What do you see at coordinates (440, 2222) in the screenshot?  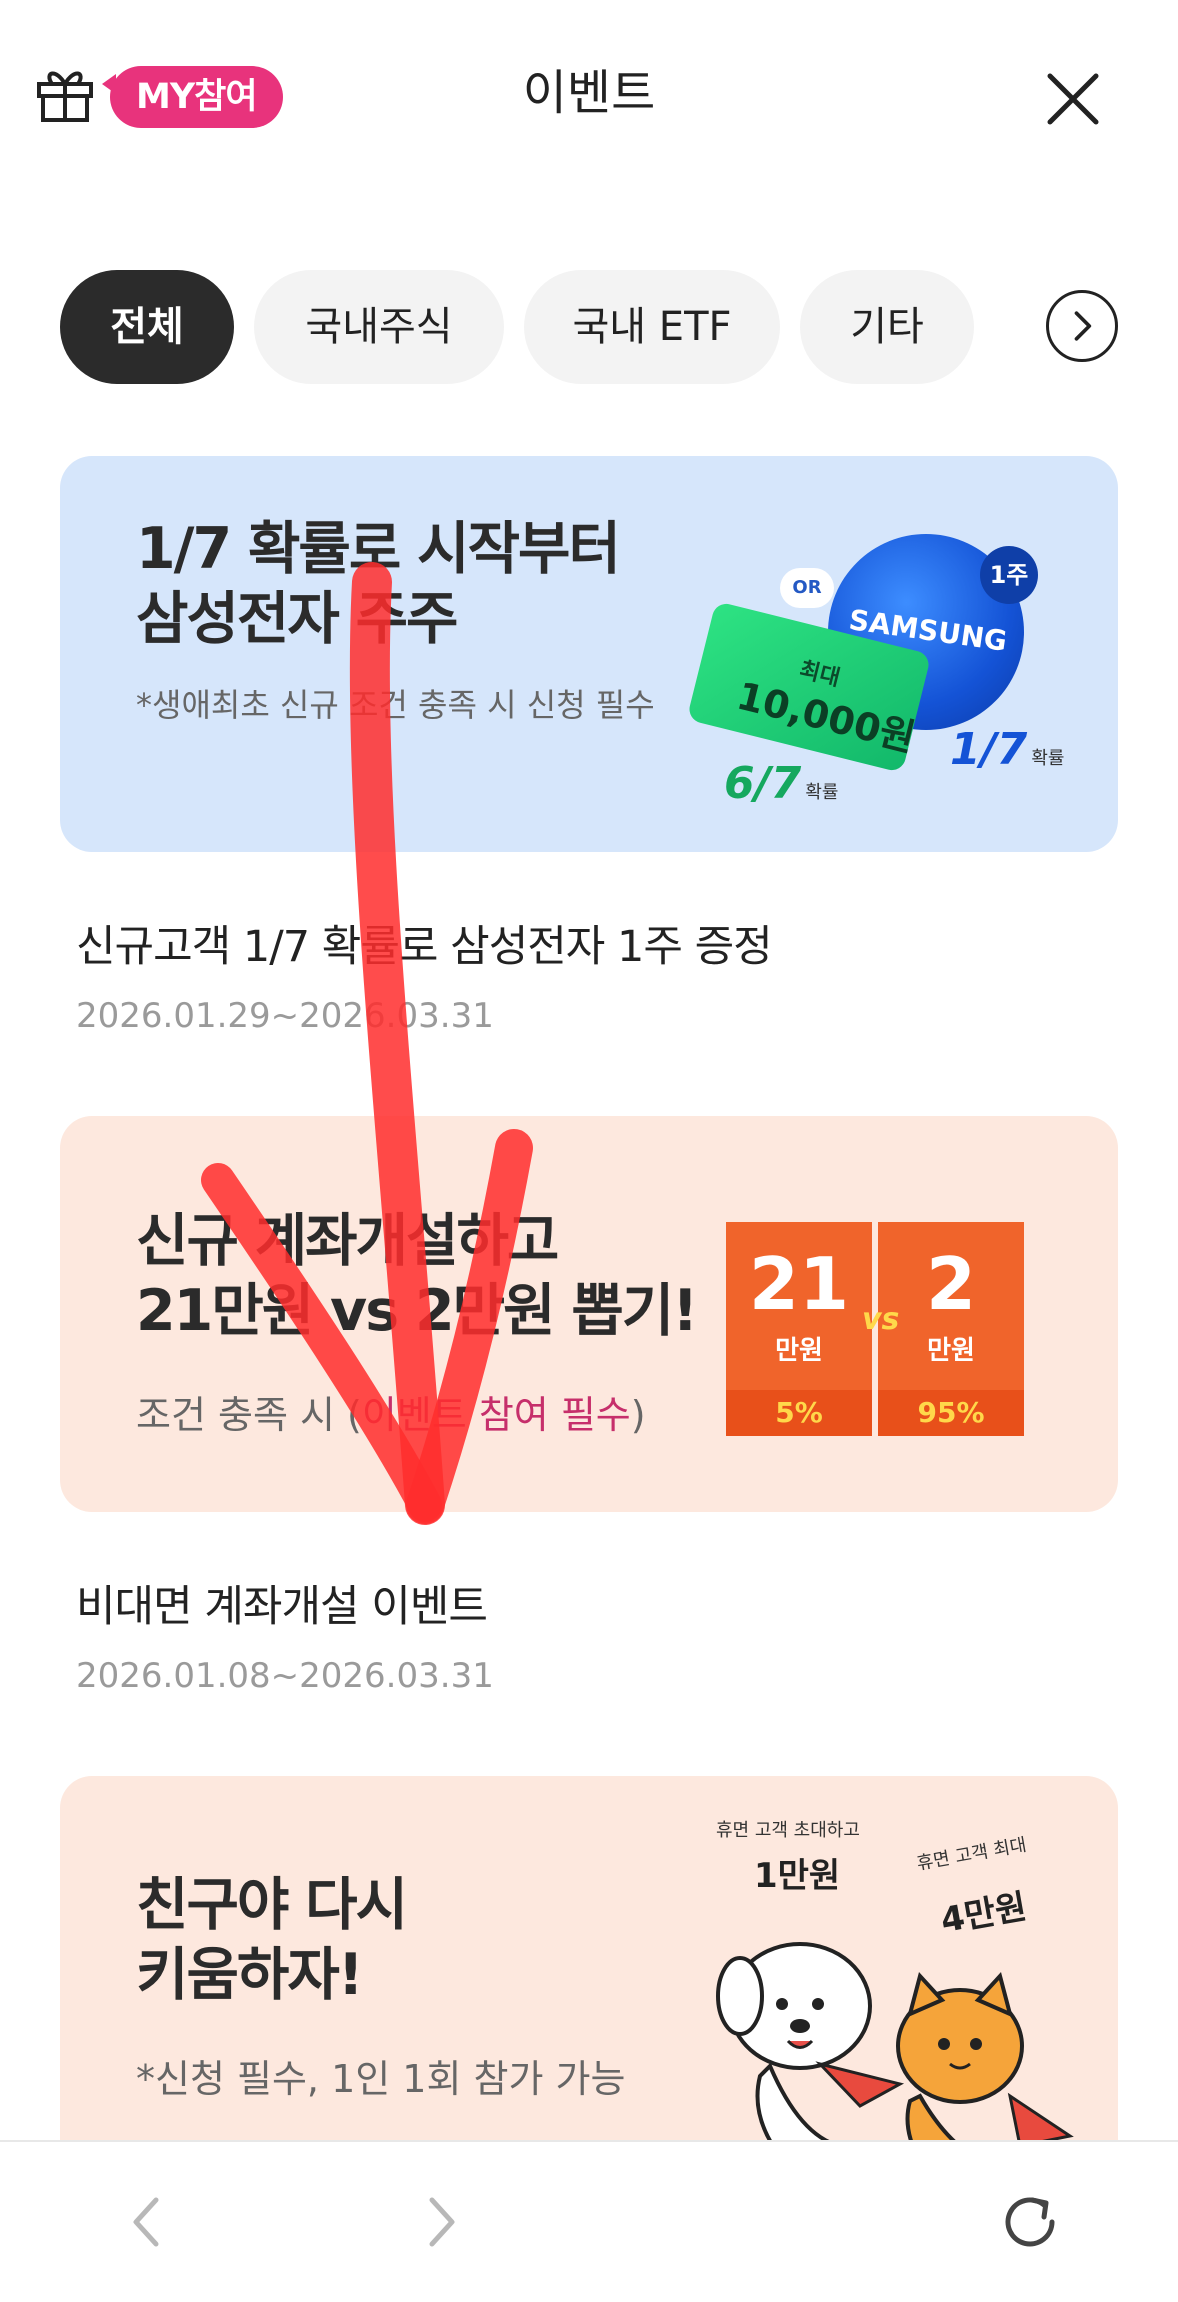 I see `forward-icon` at bounding box center [440, 2222].